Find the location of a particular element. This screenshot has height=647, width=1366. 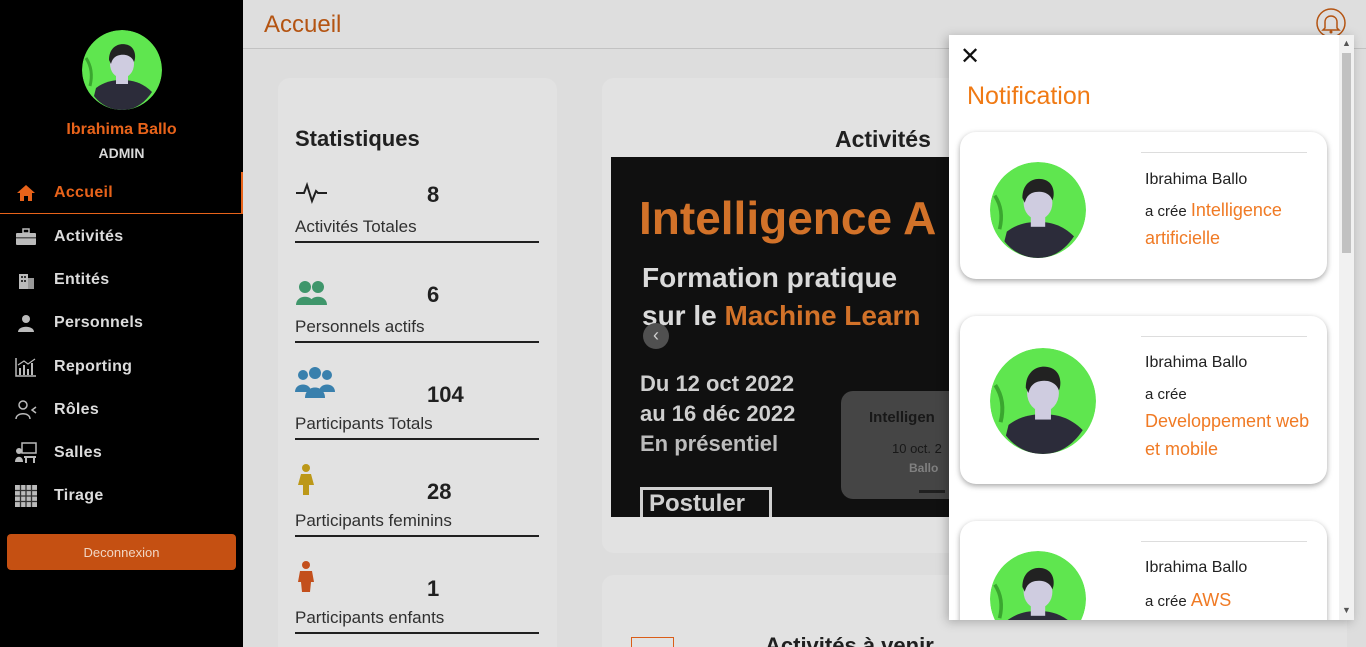

scroll-thumb is located at coordinates (1346, 153).